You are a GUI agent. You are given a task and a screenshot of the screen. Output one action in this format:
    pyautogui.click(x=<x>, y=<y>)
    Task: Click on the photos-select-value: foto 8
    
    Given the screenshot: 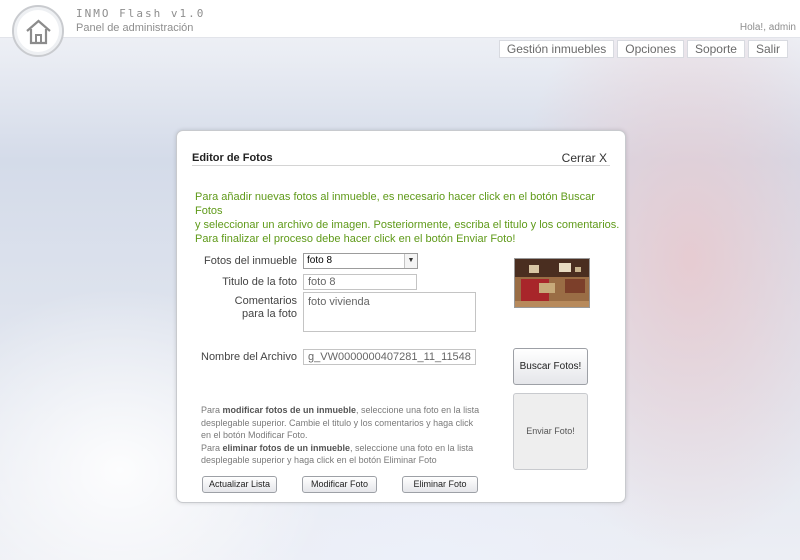 What is the action you would take?
    pyautogui.click(x=320, y=260)
    